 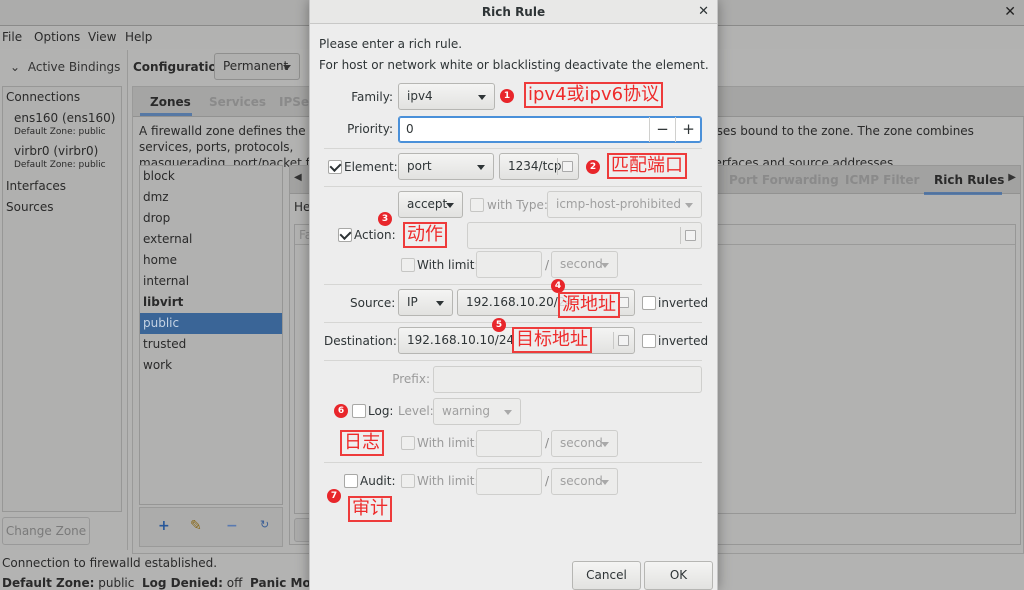 What do you see at coordinates (513, 12) in the screenshot?
I see `dialog-title: Rich Rule` at bounding box center [513, 12].